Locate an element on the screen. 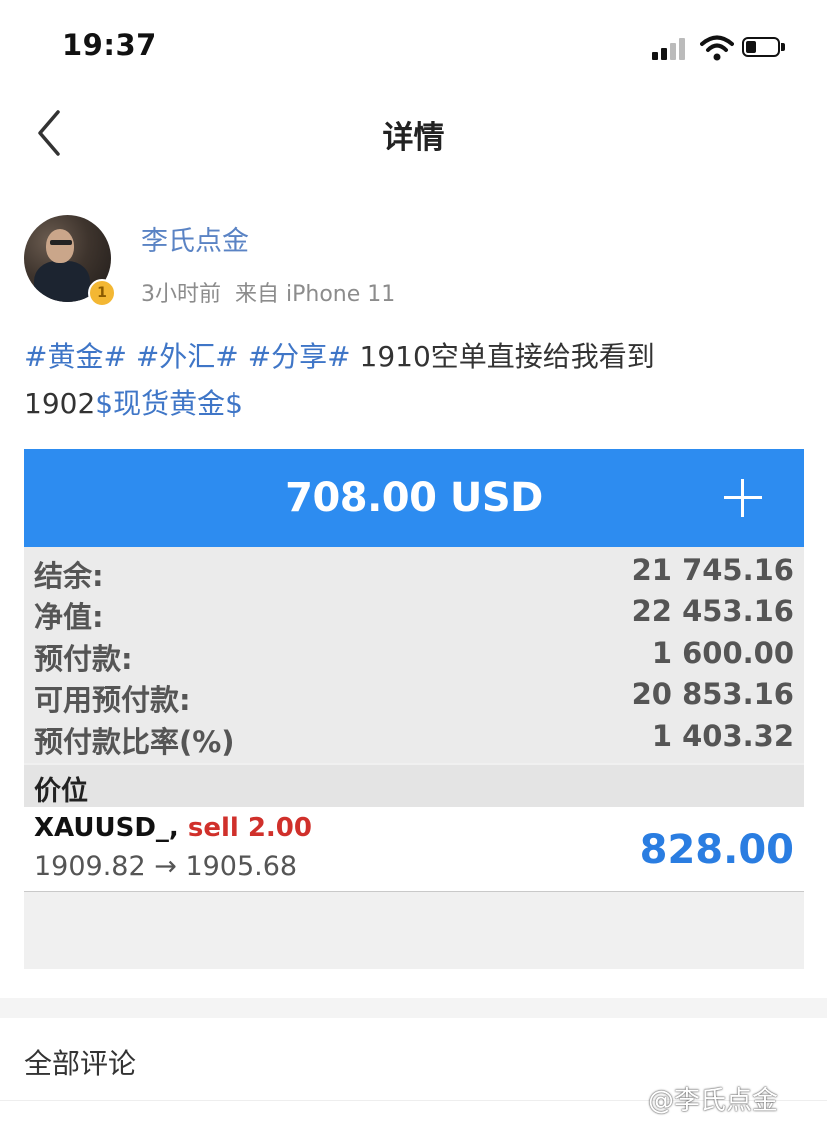  status-time: 19:37 is located at coordinates (109, 45).